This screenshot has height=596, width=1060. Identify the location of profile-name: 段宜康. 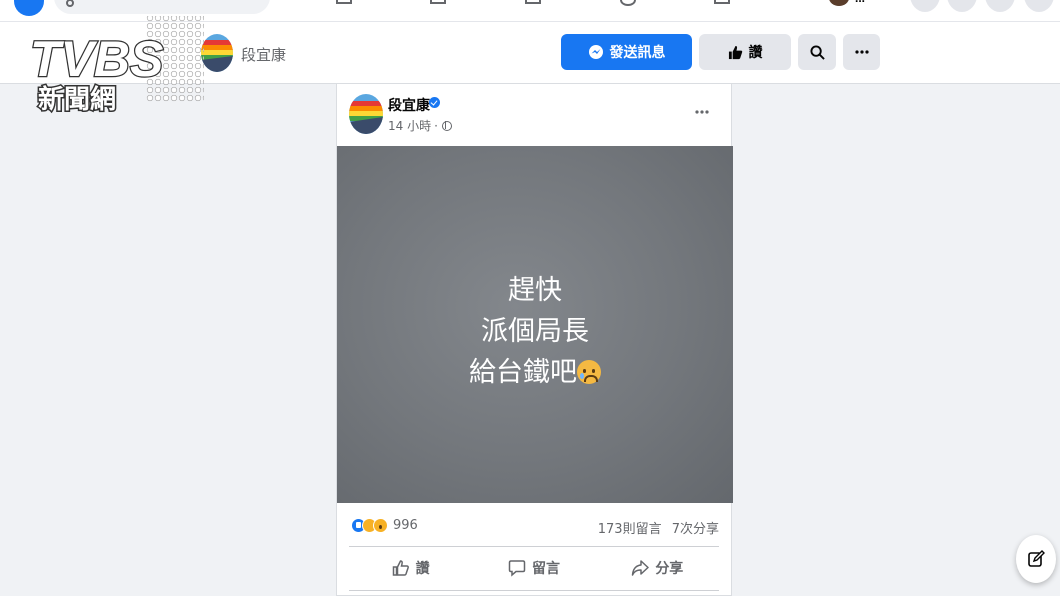
(263, 54).